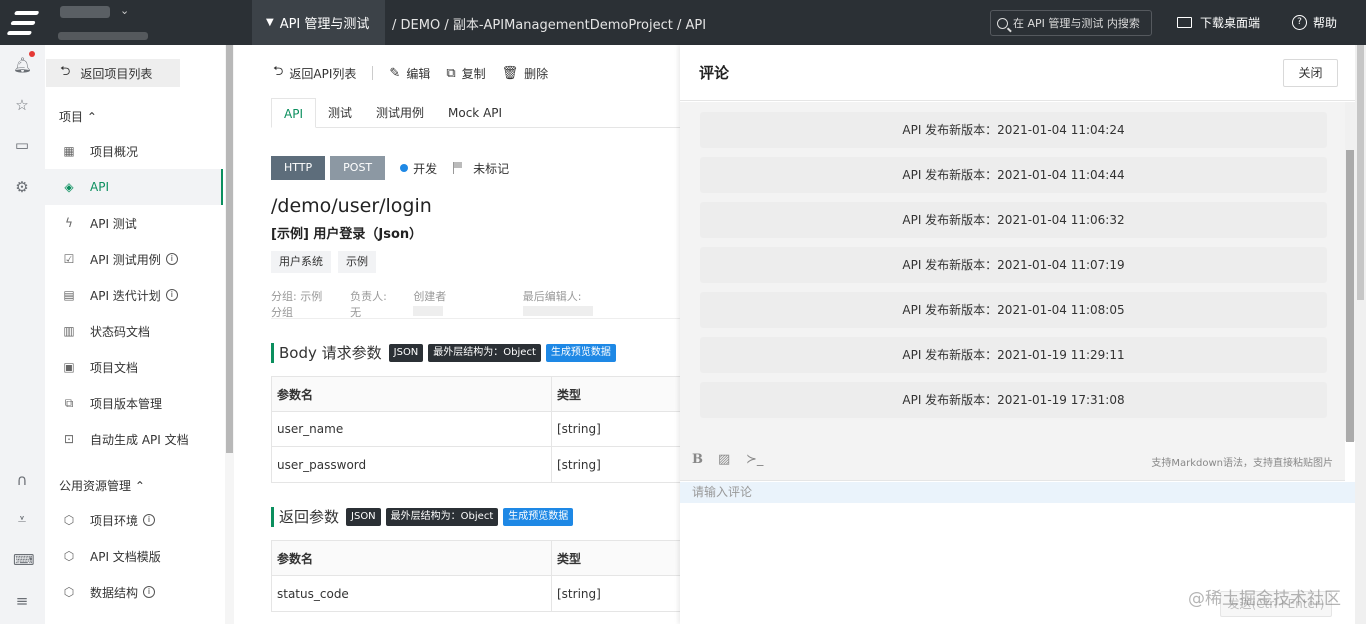 The width and height of the screenshot is (1366, 624). I want to click on sidebar-item-project-docs: ▣ 项目文档, so click(134, 367).